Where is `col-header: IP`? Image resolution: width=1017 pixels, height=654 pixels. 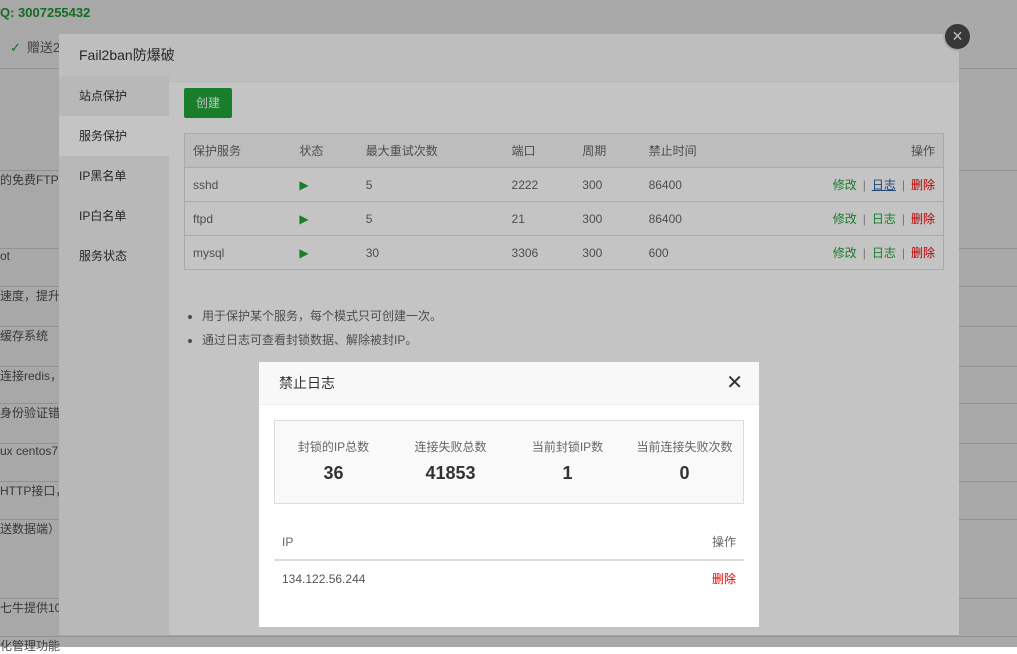 col-header: IP is located at coordinates (442, 542).